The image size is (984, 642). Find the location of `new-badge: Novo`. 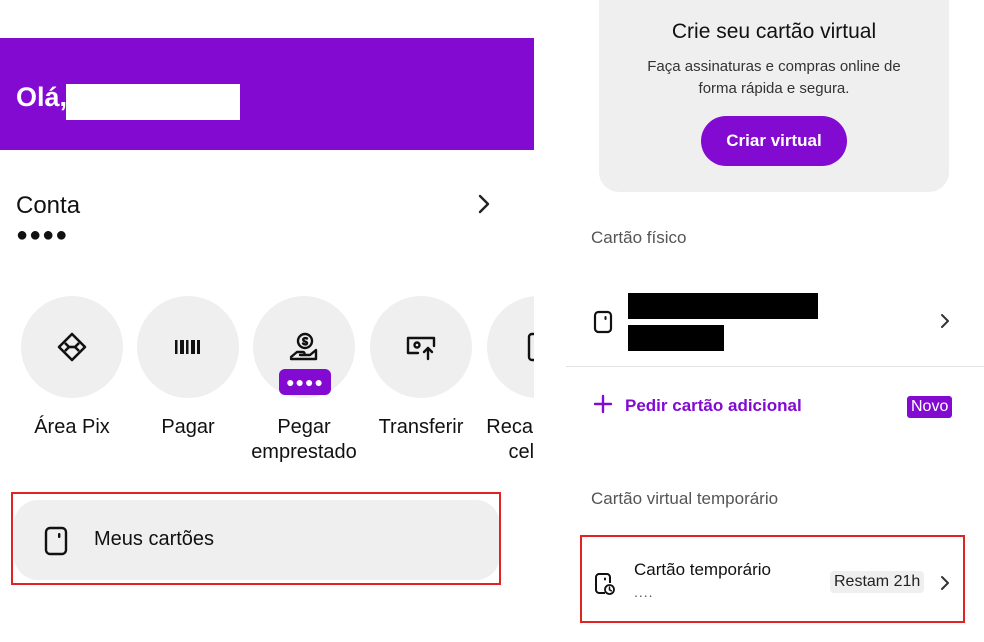

new-badge: Novo is located at coordinates (930, 407).